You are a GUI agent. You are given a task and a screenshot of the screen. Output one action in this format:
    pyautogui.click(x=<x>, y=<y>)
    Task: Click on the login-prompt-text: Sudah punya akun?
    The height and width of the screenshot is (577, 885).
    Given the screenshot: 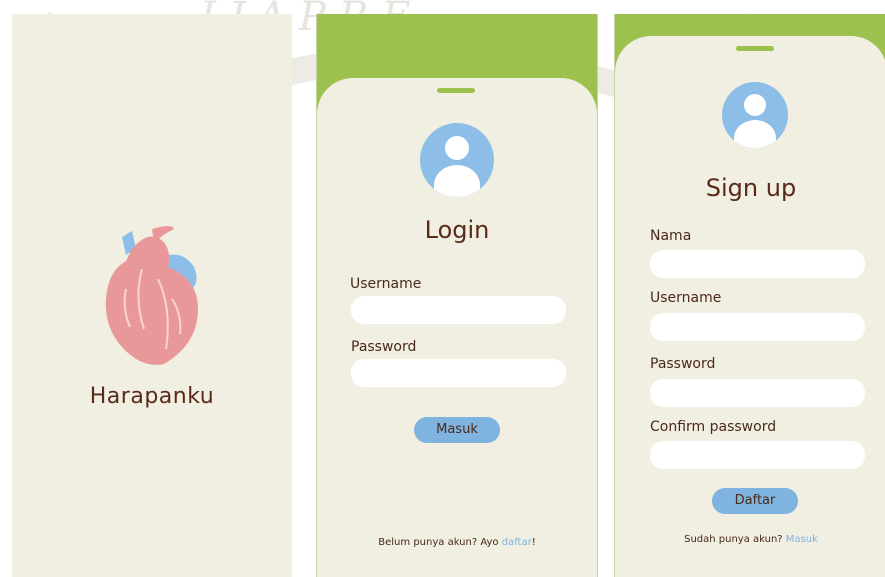 What is the action you would take?
    pyautogui.click(x=735, y=539)
    